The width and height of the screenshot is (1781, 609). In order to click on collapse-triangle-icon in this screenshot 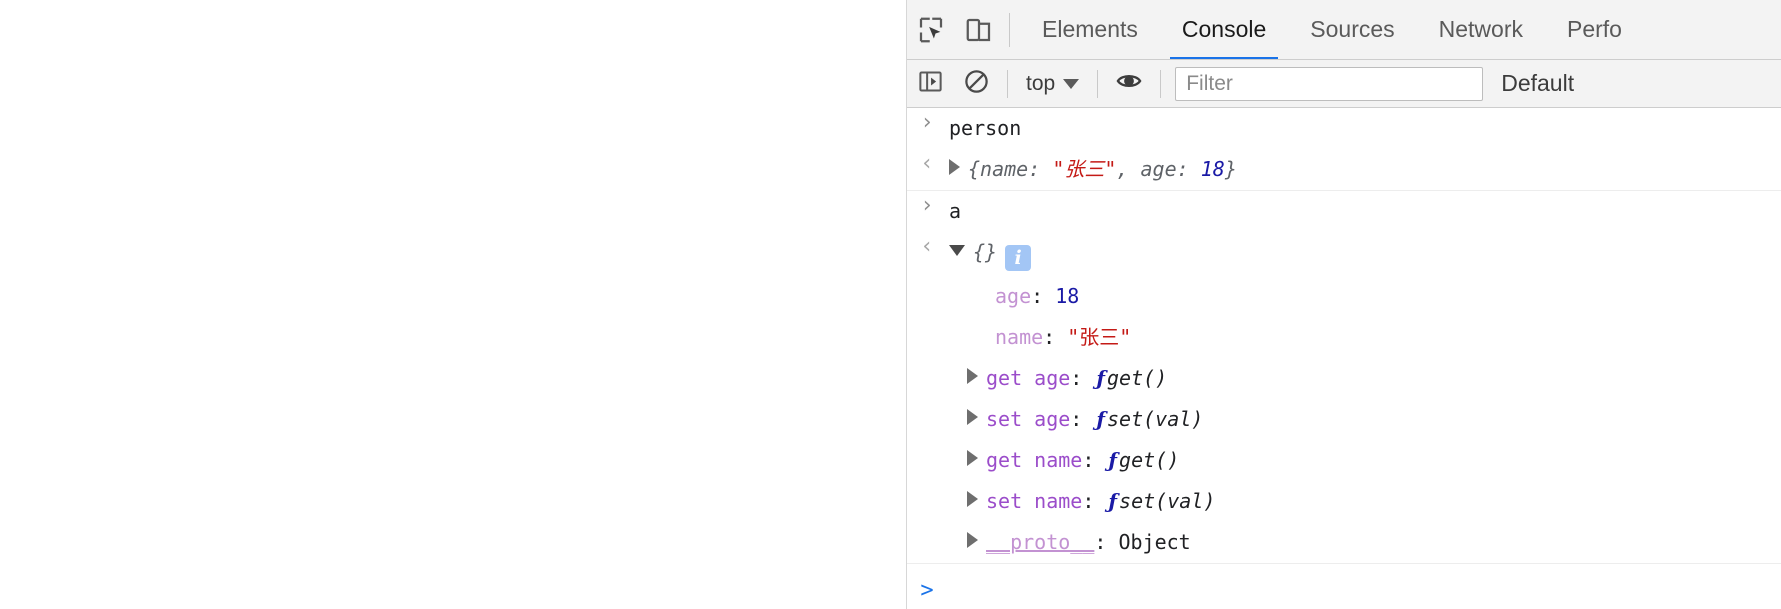, I will do `click(957, 250)`.